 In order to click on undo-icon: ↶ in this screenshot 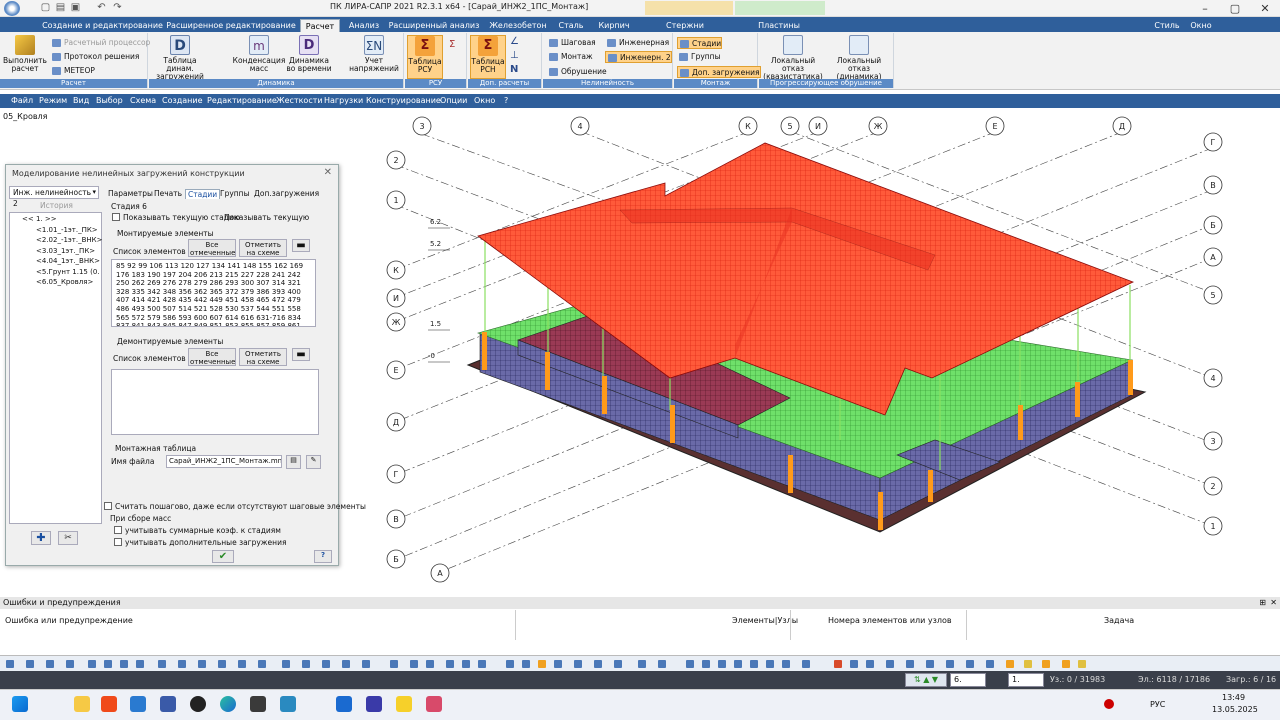, I will do `click(101, 7)`.